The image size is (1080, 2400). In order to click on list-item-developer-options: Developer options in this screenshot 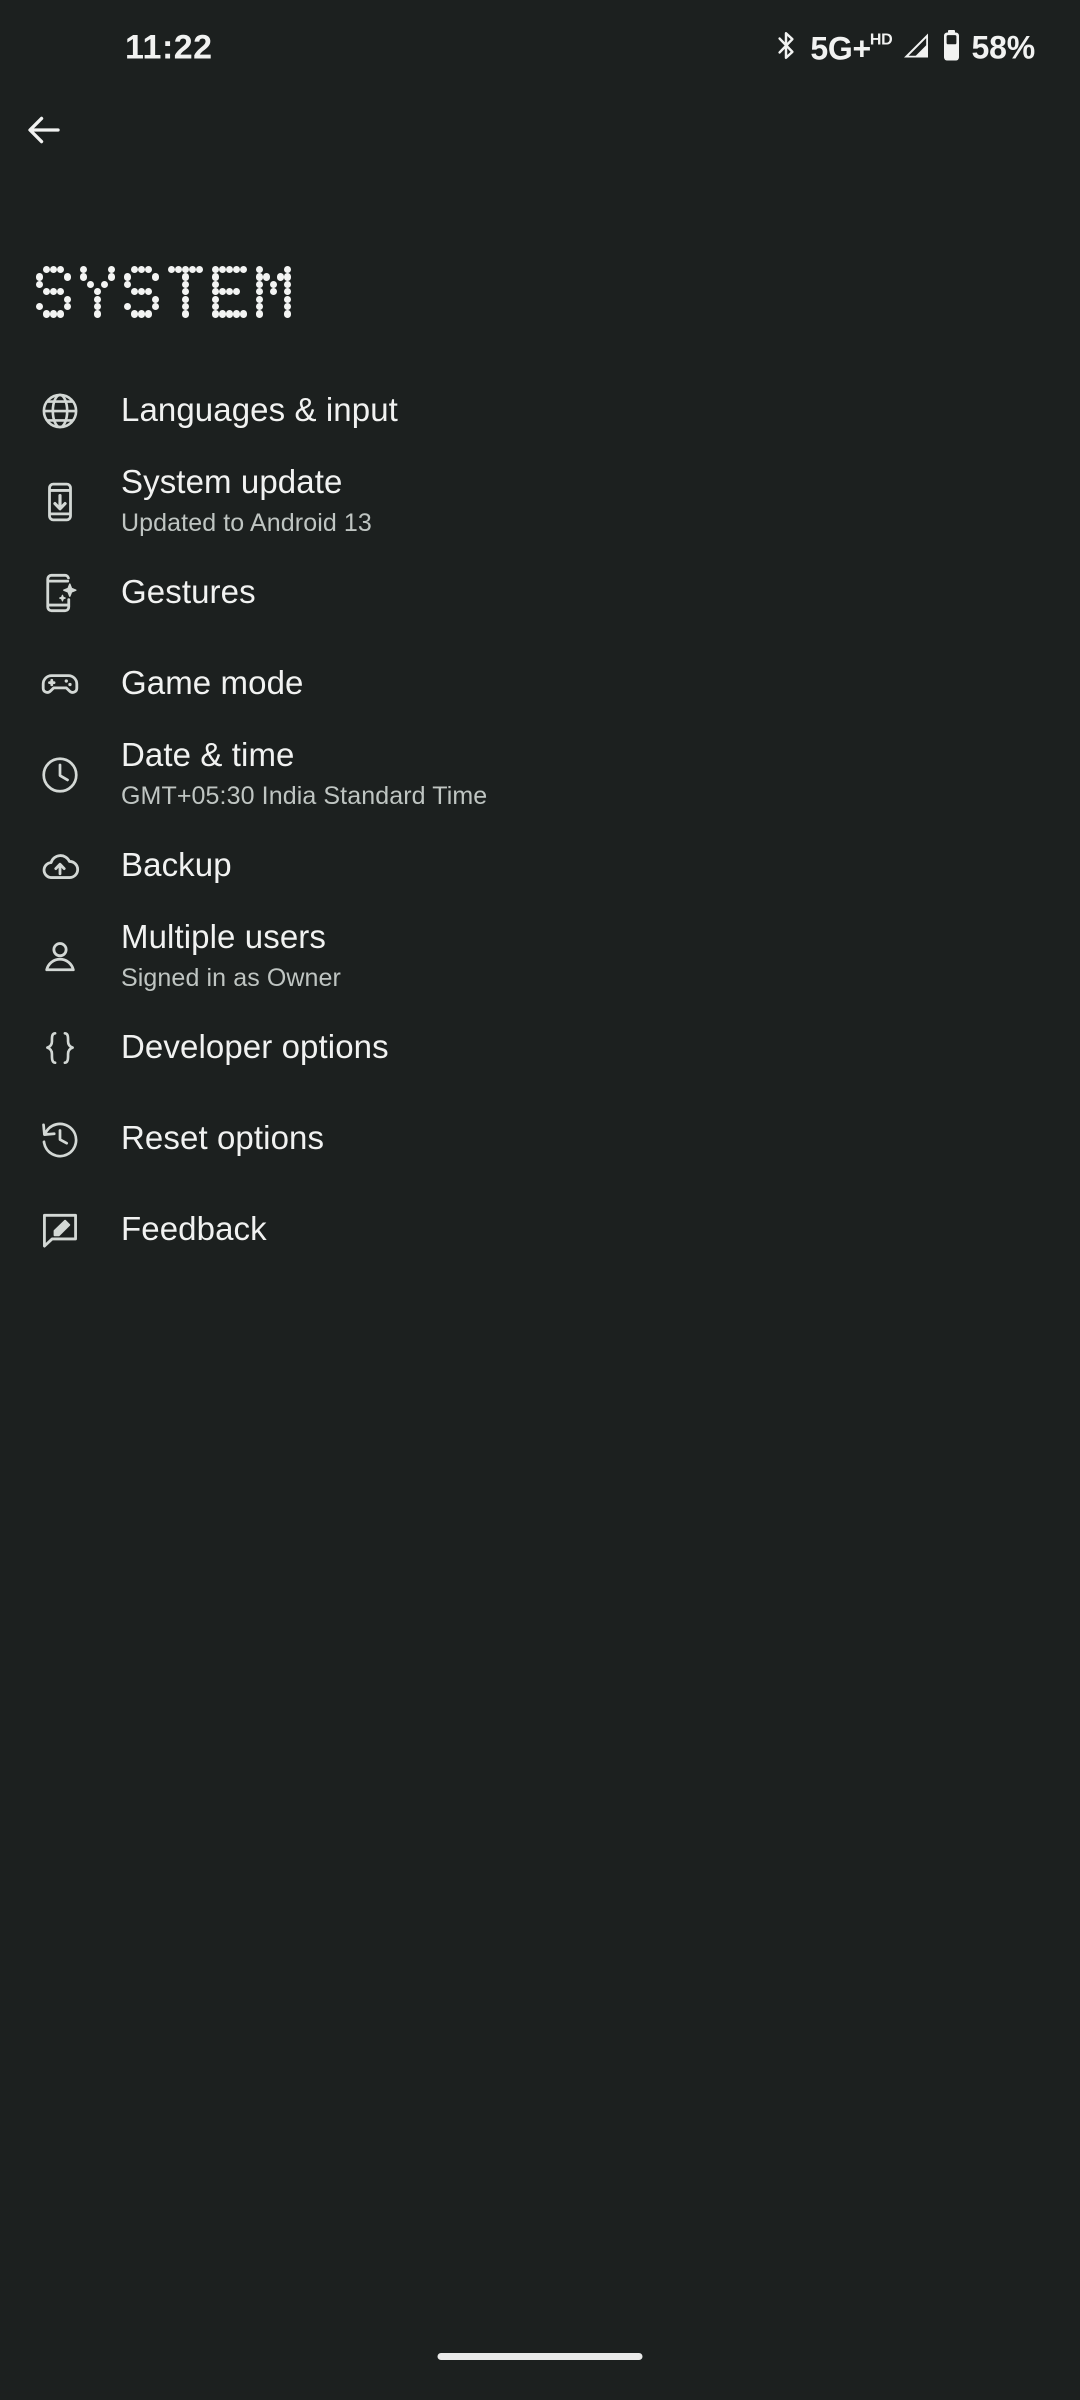, I will do `click(540, 1047)`.